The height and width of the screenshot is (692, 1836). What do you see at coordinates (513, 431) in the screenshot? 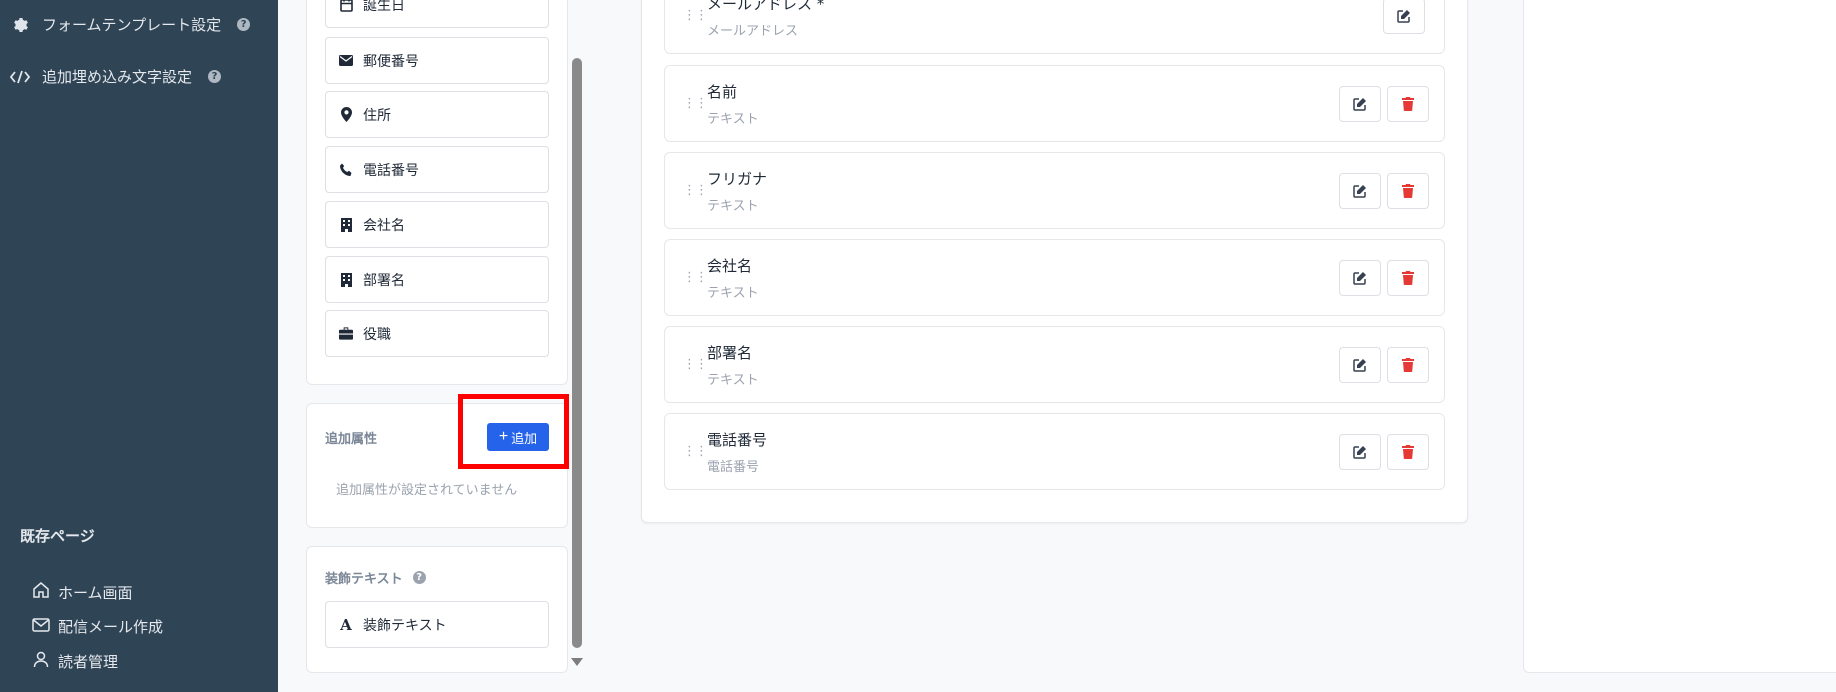
I see `highlight-box` at bounding box center [513, 431].